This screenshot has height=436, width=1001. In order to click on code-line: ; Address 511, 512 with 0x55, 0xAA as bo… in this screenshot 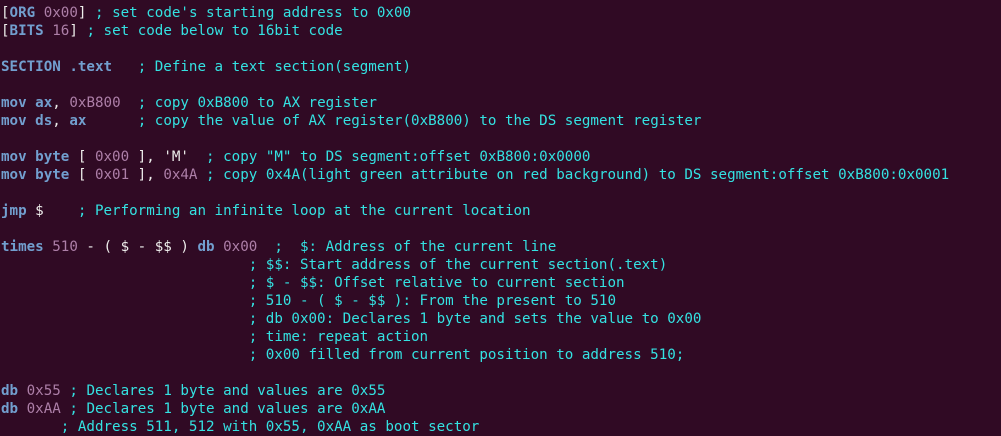, I will do `click(501, 427)`.